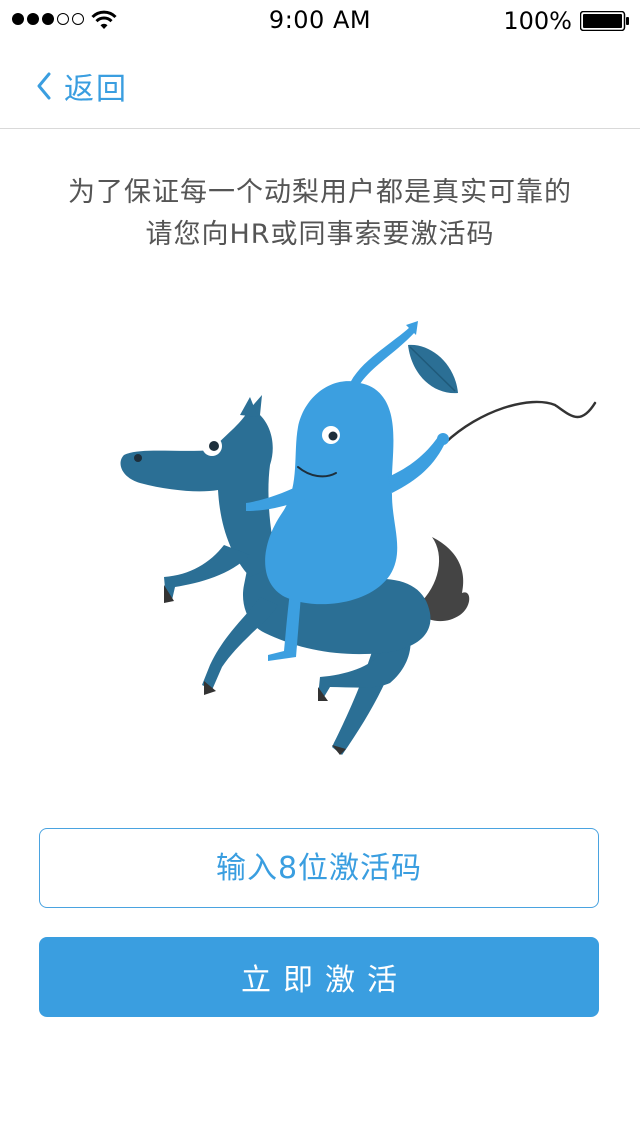 The width and height of the screenshot is (640, 1136). Describe the element at coordinates (537, 21) in the screenshot. I see `battery-percentage: 100%` at that location.